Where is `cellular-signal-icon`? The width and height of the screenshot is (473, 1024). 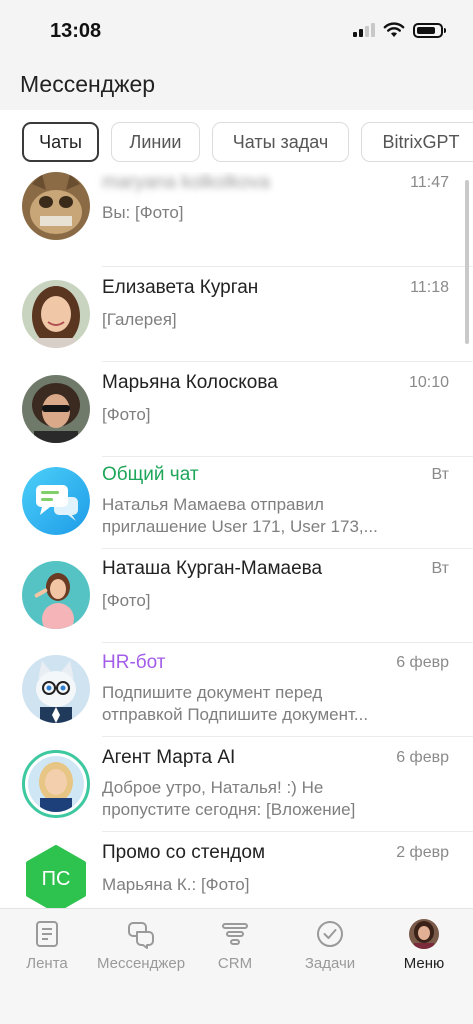
cellular-signal-icon is located at coordinates (364, 30).